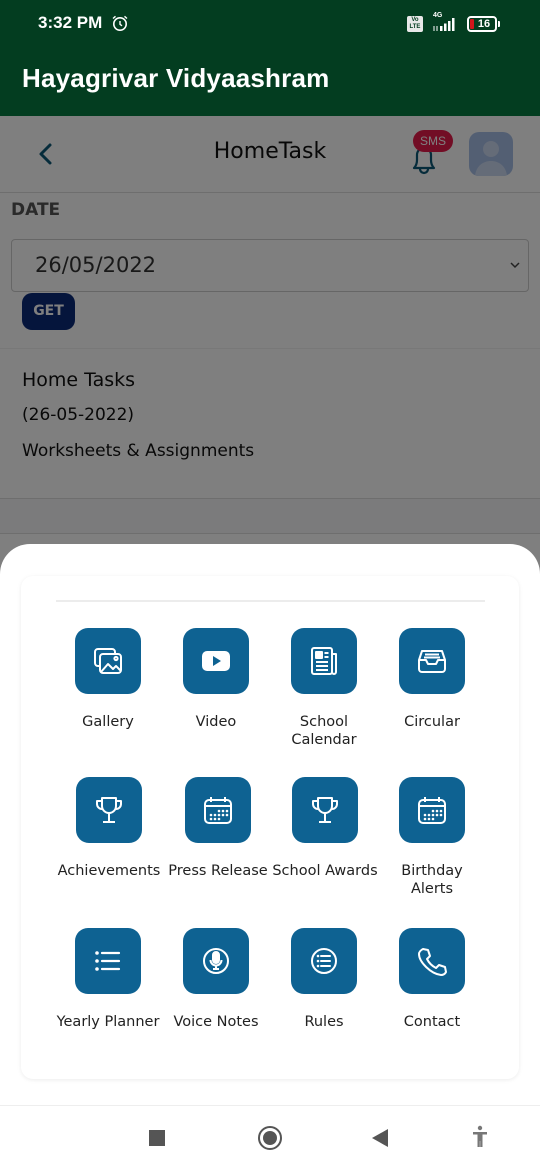  I want to click on menu-item-yearly-planner: Yearly Planner, so click(108, 979).